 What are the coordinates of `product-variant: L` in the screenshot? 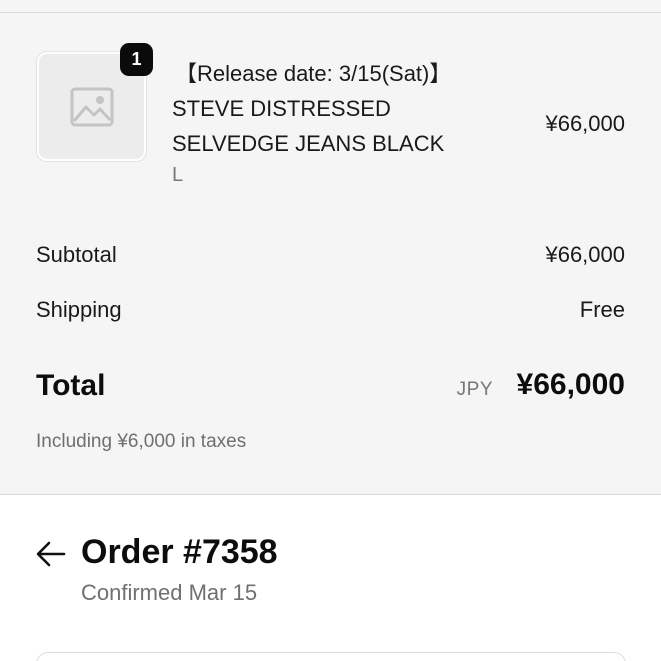 It's located at (178, 175).